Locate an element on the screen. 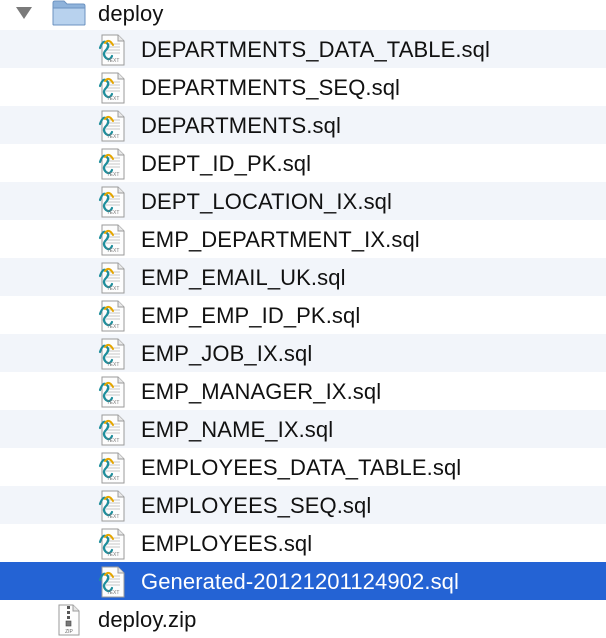 This screenshot has height=638, width=606. file-row: TEXT DEPARTMENTS_SEQ.sql is located at coordinates (303, 87).